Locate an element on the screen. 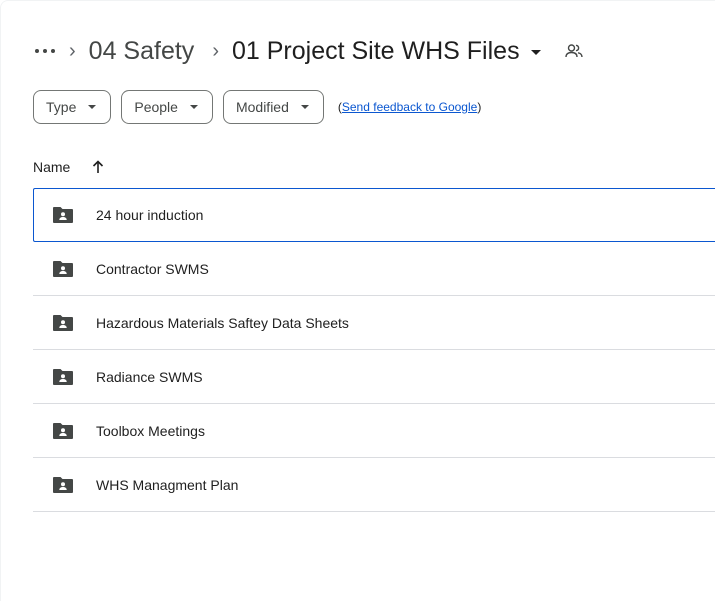 This screenshot has height=601, width=715. send-feedback-link: Send feedback to Google is located at coordinates (409, 107).